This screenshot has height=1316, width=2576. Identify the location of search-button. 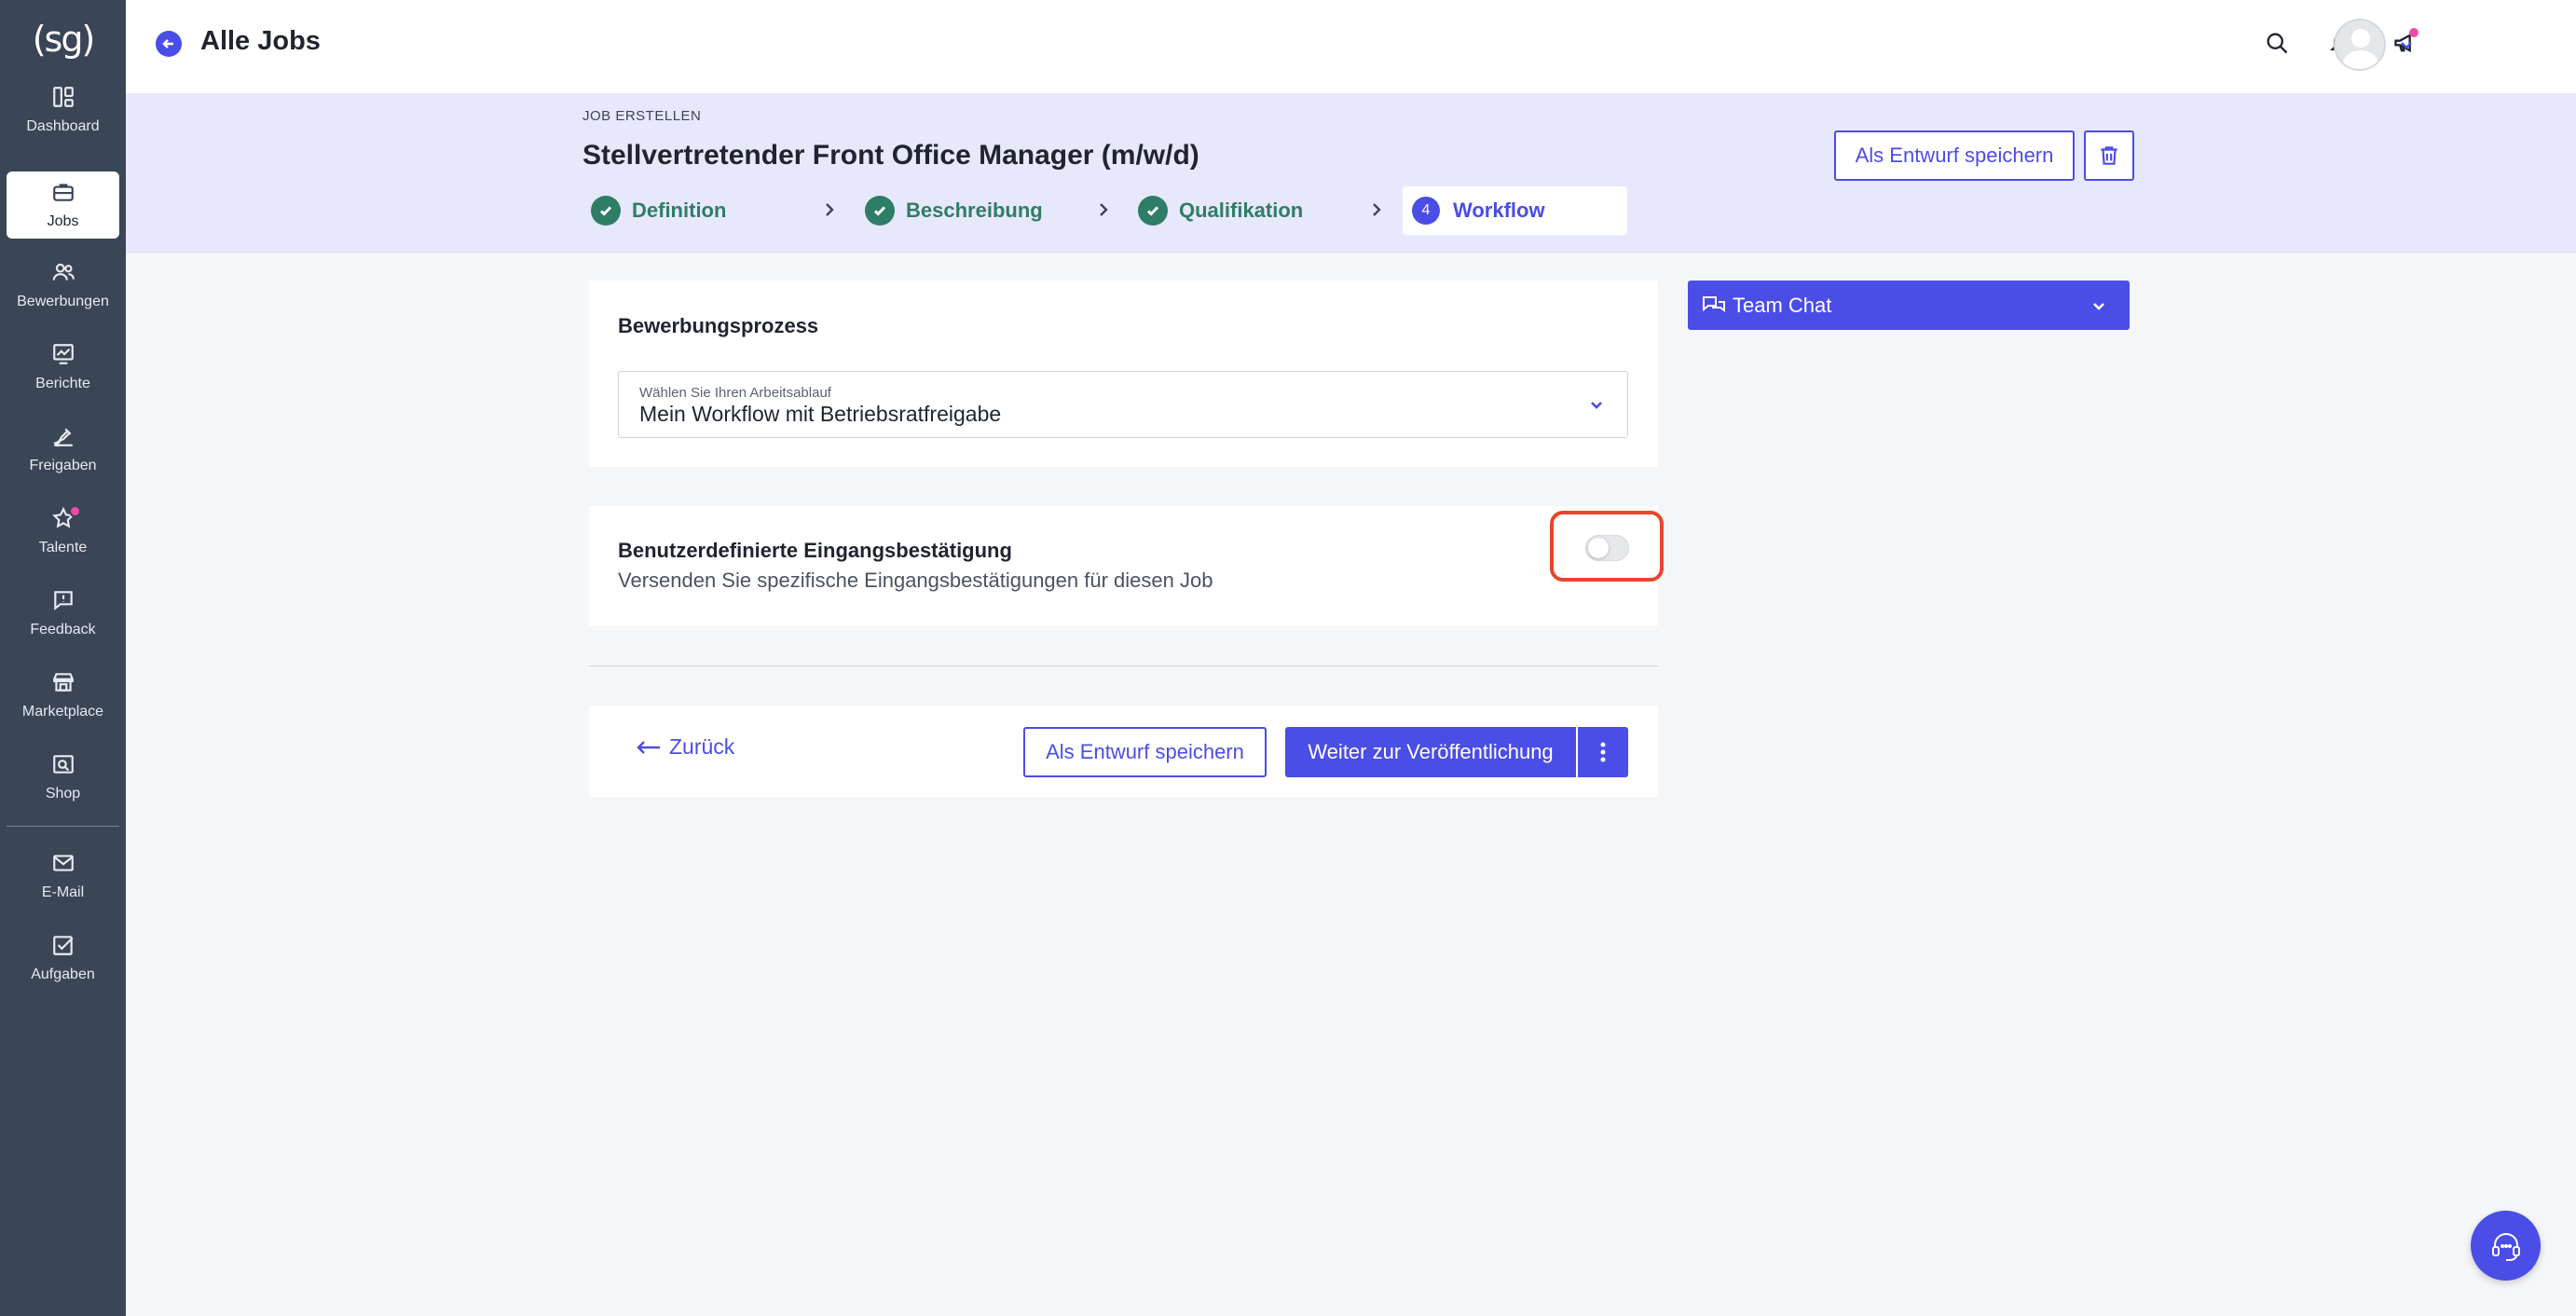
(2277, 43).